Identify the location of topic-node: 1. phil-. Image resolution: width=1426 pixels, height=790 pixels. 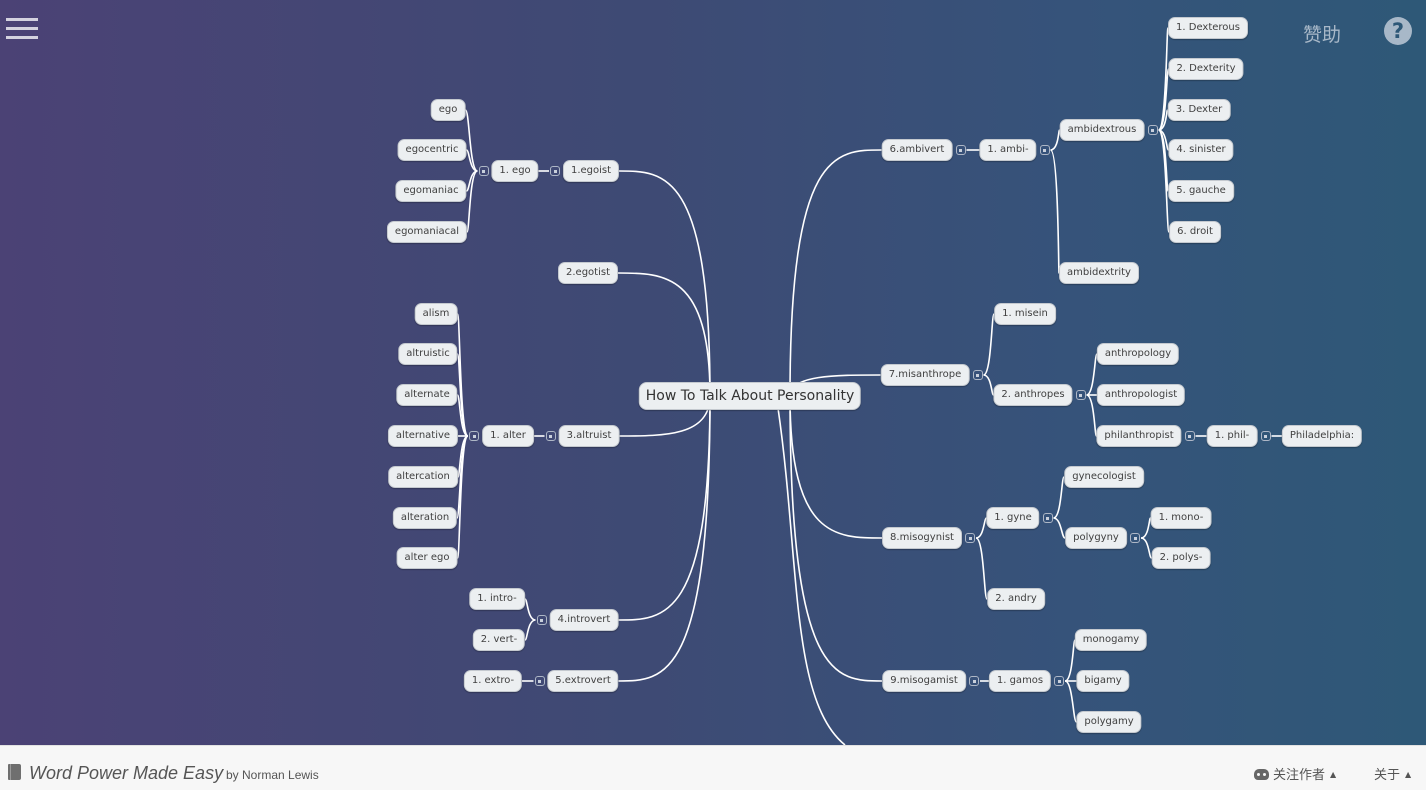
(1232, 436).